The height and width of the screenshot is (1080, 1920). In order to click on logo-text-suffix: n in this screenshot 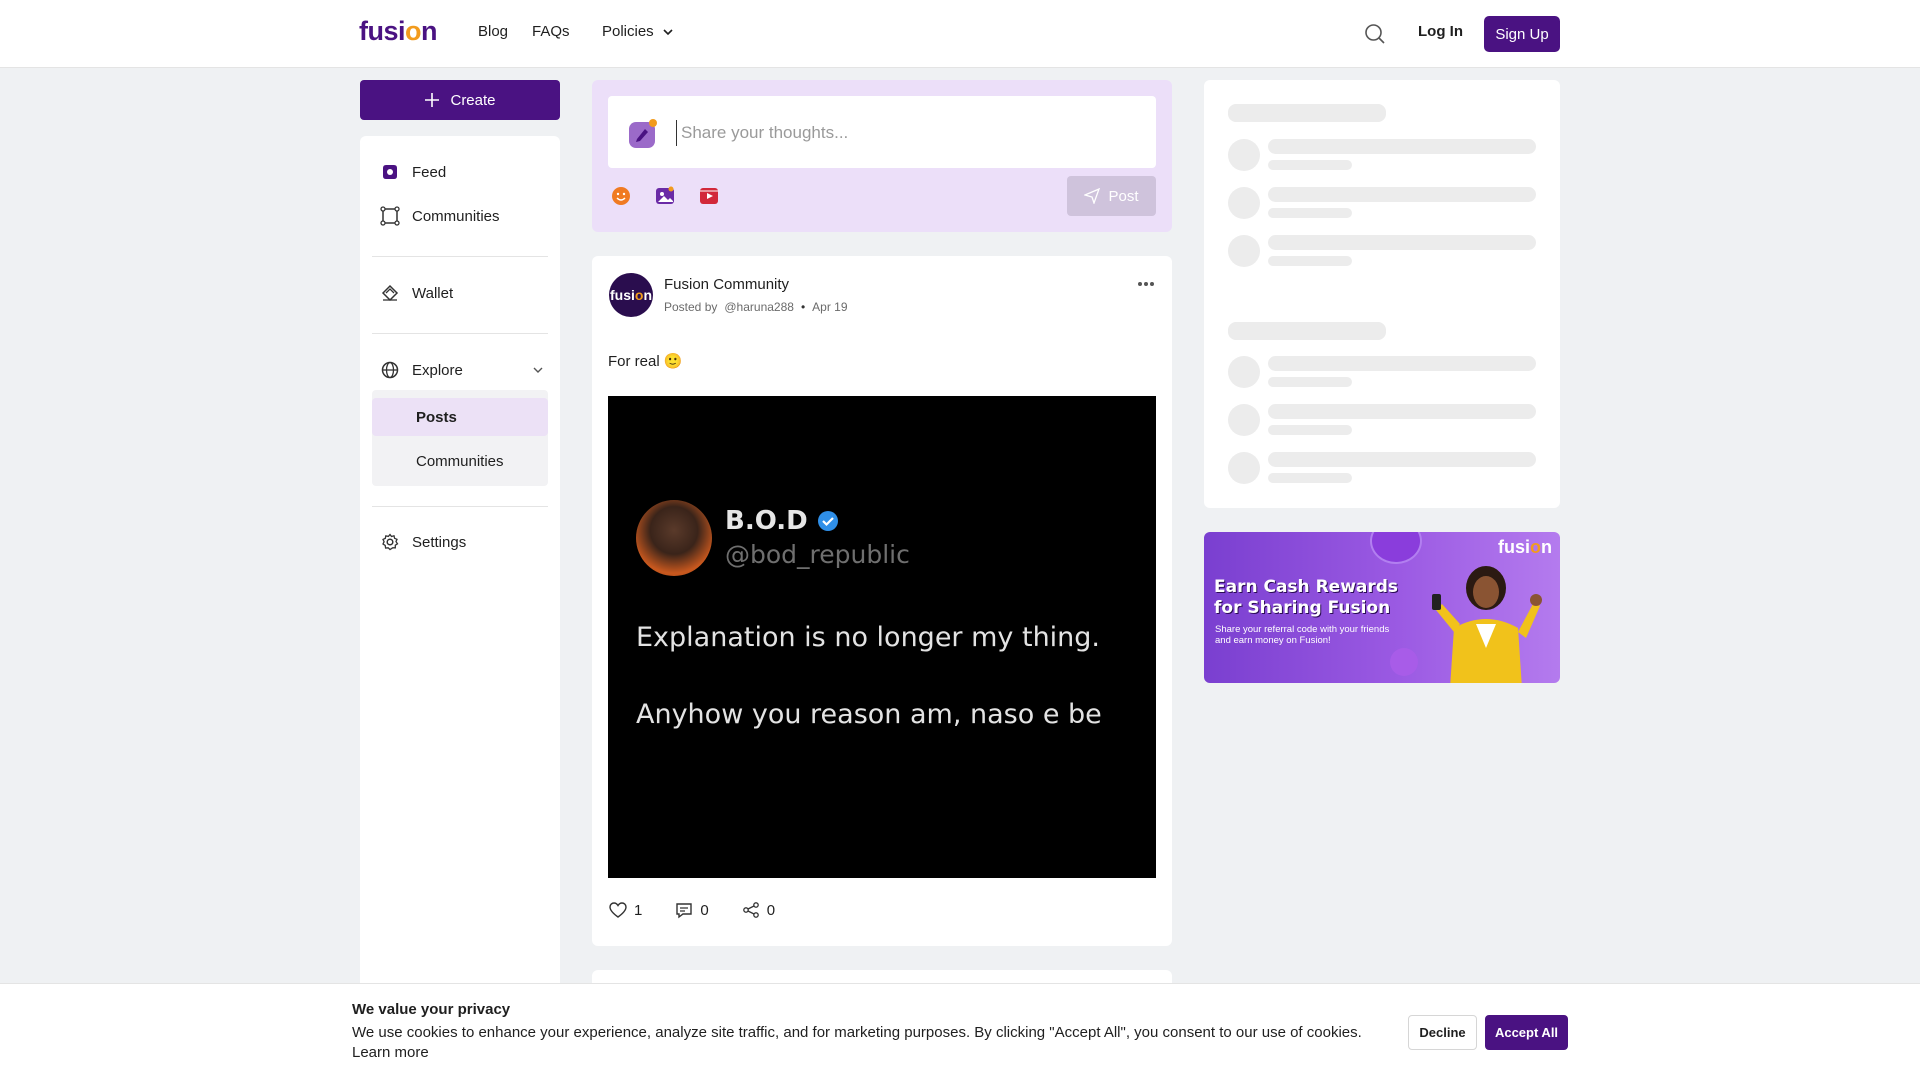, I will do `click(429, 31)`.